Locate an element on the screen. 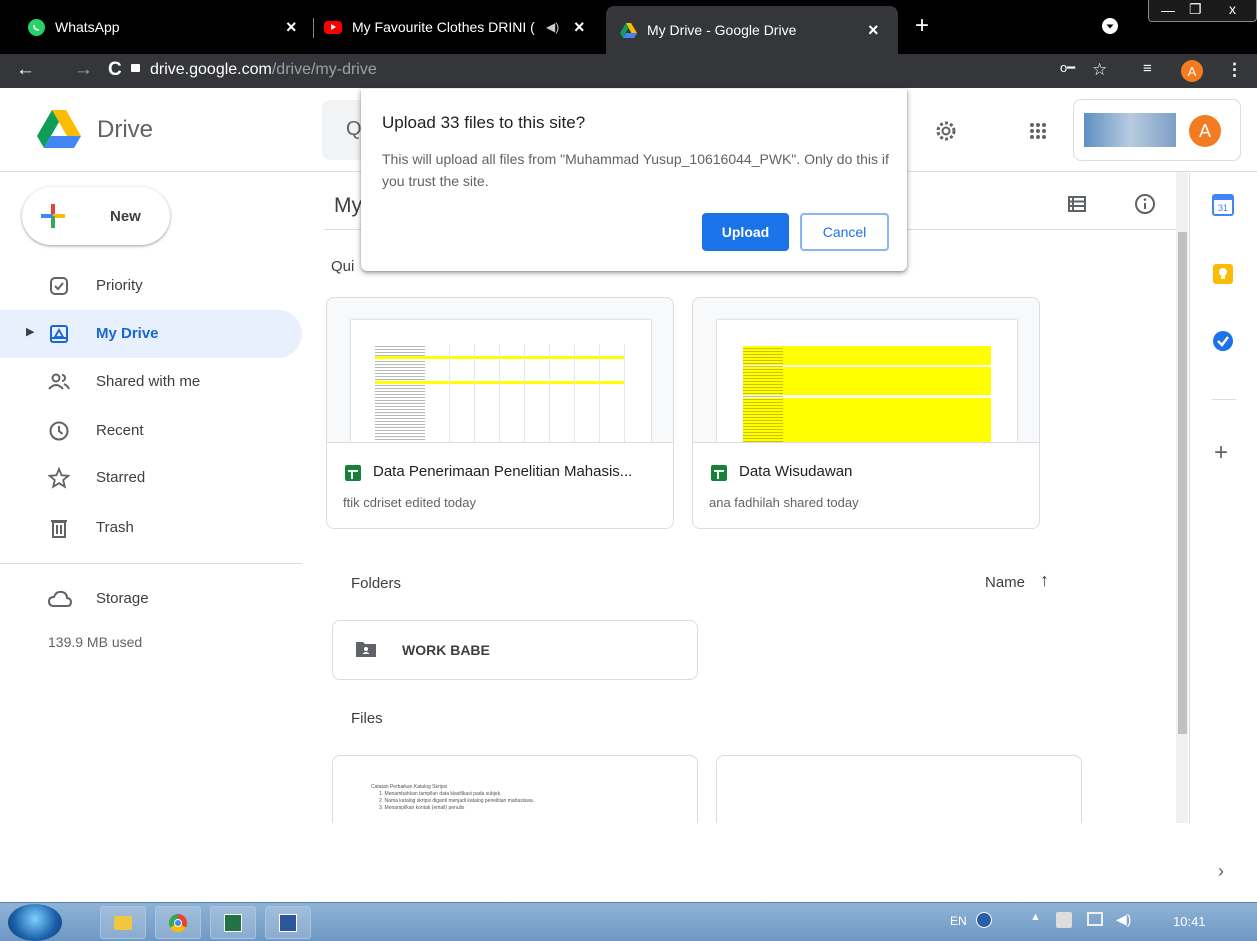  sidebar-item-my-drive: ▶ My Drive is located at coordinates (151, 334).